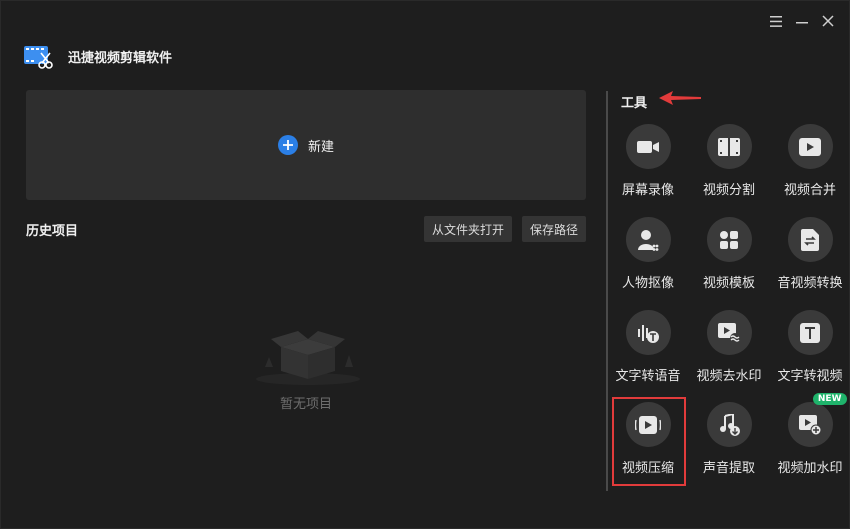 The image size is (850, 529). What do you see at coordinates (729, 424) in the screenshot?
I see `audio-extract-icon` at bounding box center [729, 424].